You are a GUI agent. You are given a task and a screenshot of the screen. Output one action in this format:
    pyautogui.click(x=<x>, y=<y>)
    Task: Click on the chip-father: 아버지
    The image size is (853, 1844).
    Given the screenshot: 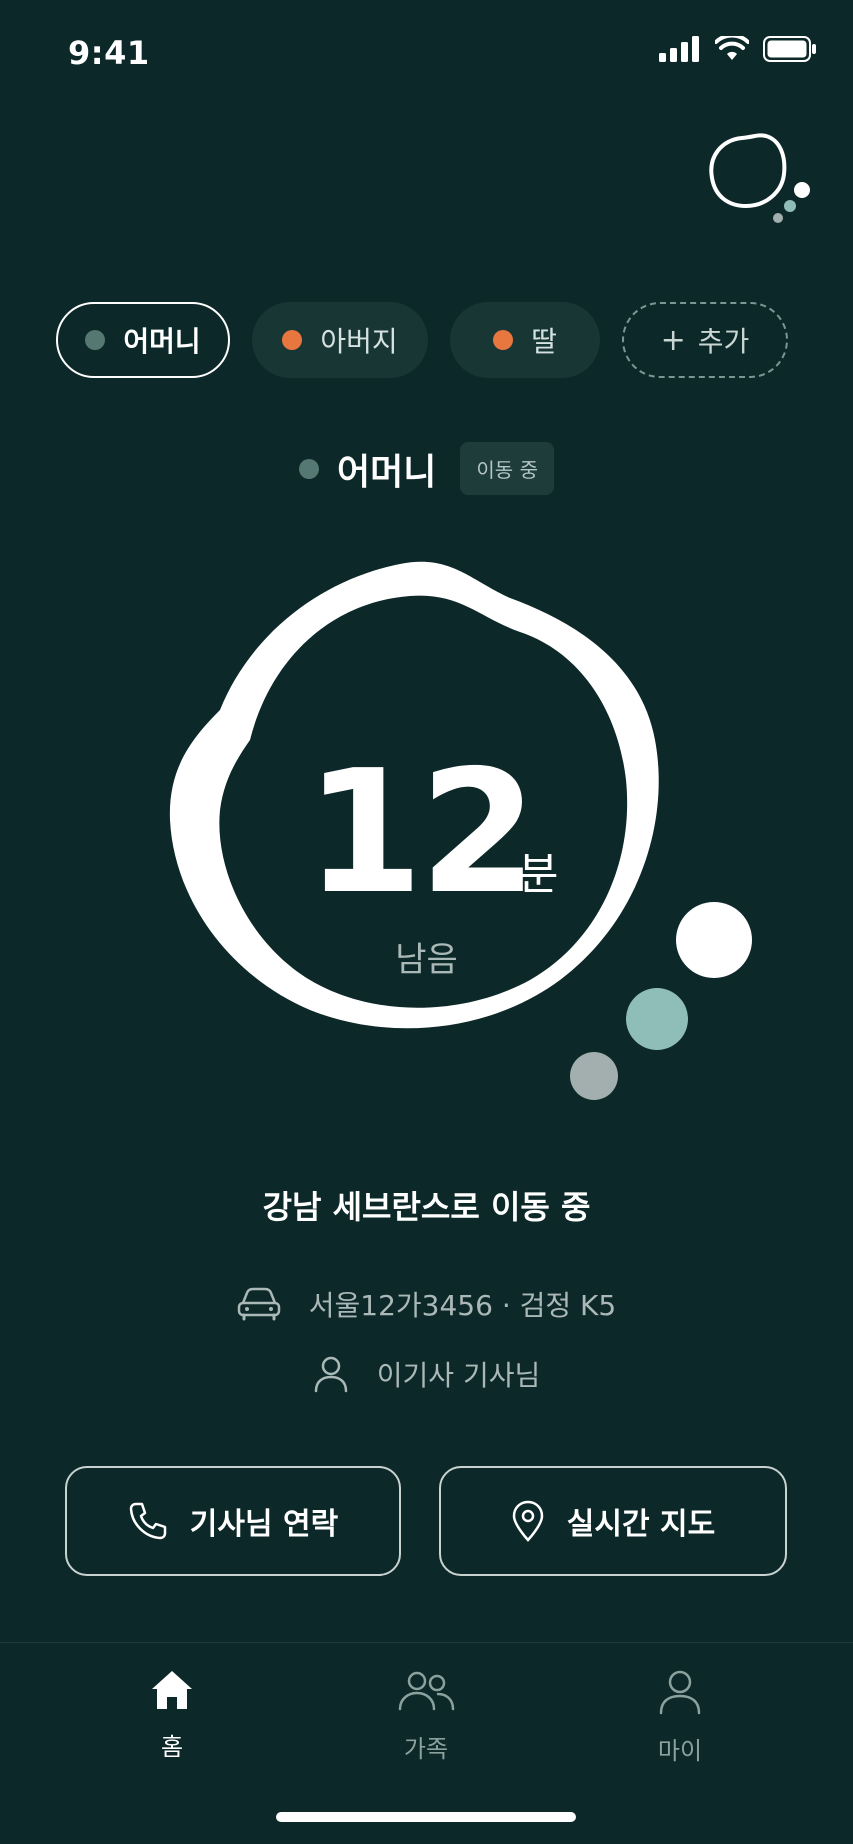 What is the action you would take?
    pyautogui.click(x=340, y=340)
    